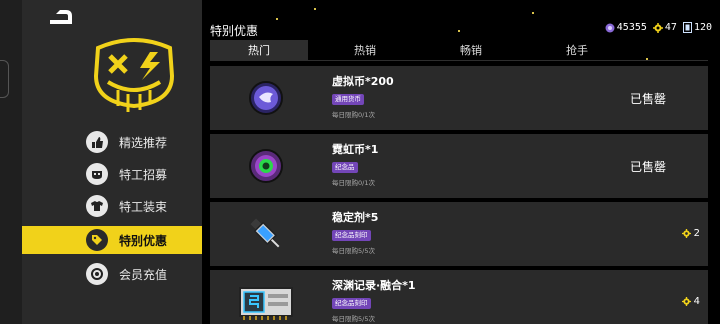 This screenshot has width=720, height=324. What do you see at coordinates (112, 142) in the screenshot?
I see `sidebar-item-featured: 精选推荐` at bounding box center [112, 142].